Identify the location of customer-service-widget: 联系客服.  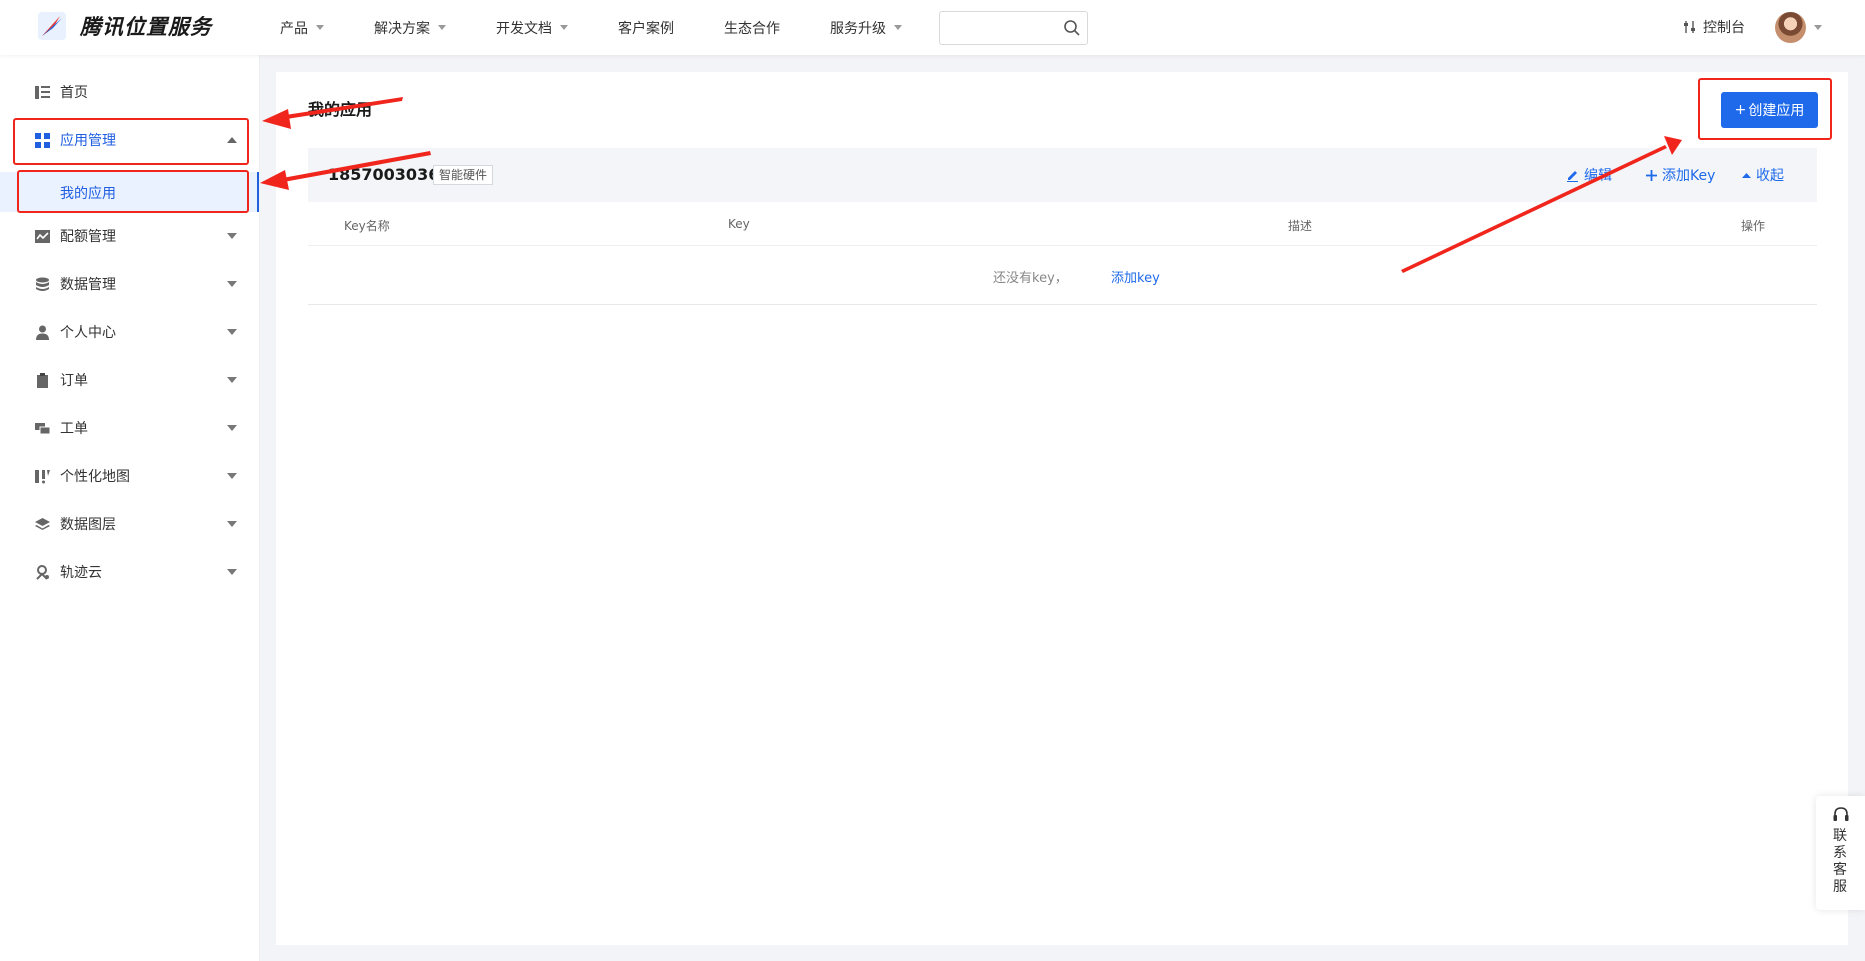
(1840, 853).